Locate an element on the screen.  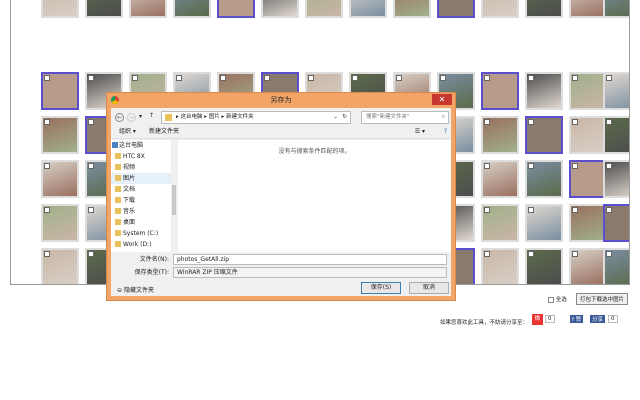
filetype-select: WinRAR ZIP 压缩文件 is located at coordinates (310, 272).